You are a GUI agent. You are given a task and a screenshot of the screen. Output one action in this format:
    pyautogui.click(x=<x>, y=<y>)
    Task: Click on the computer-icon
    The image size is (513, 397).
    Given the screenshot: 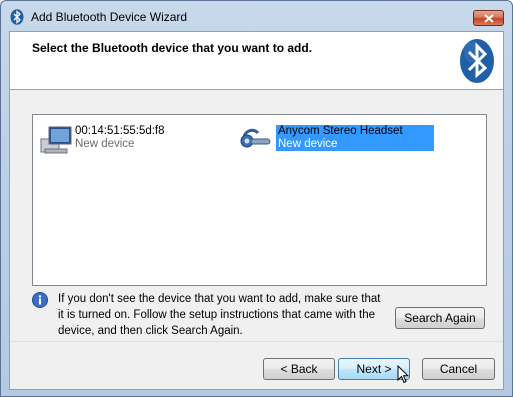 What is the action you would take?
    pyautogui.click(x=56, y=141)
    